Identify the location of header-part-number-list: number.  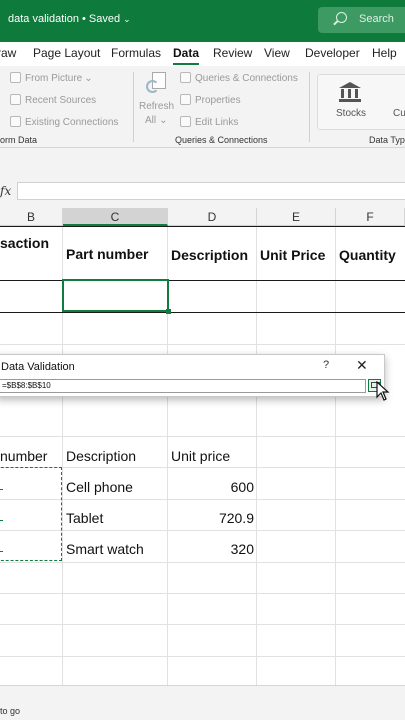
(23, 456).